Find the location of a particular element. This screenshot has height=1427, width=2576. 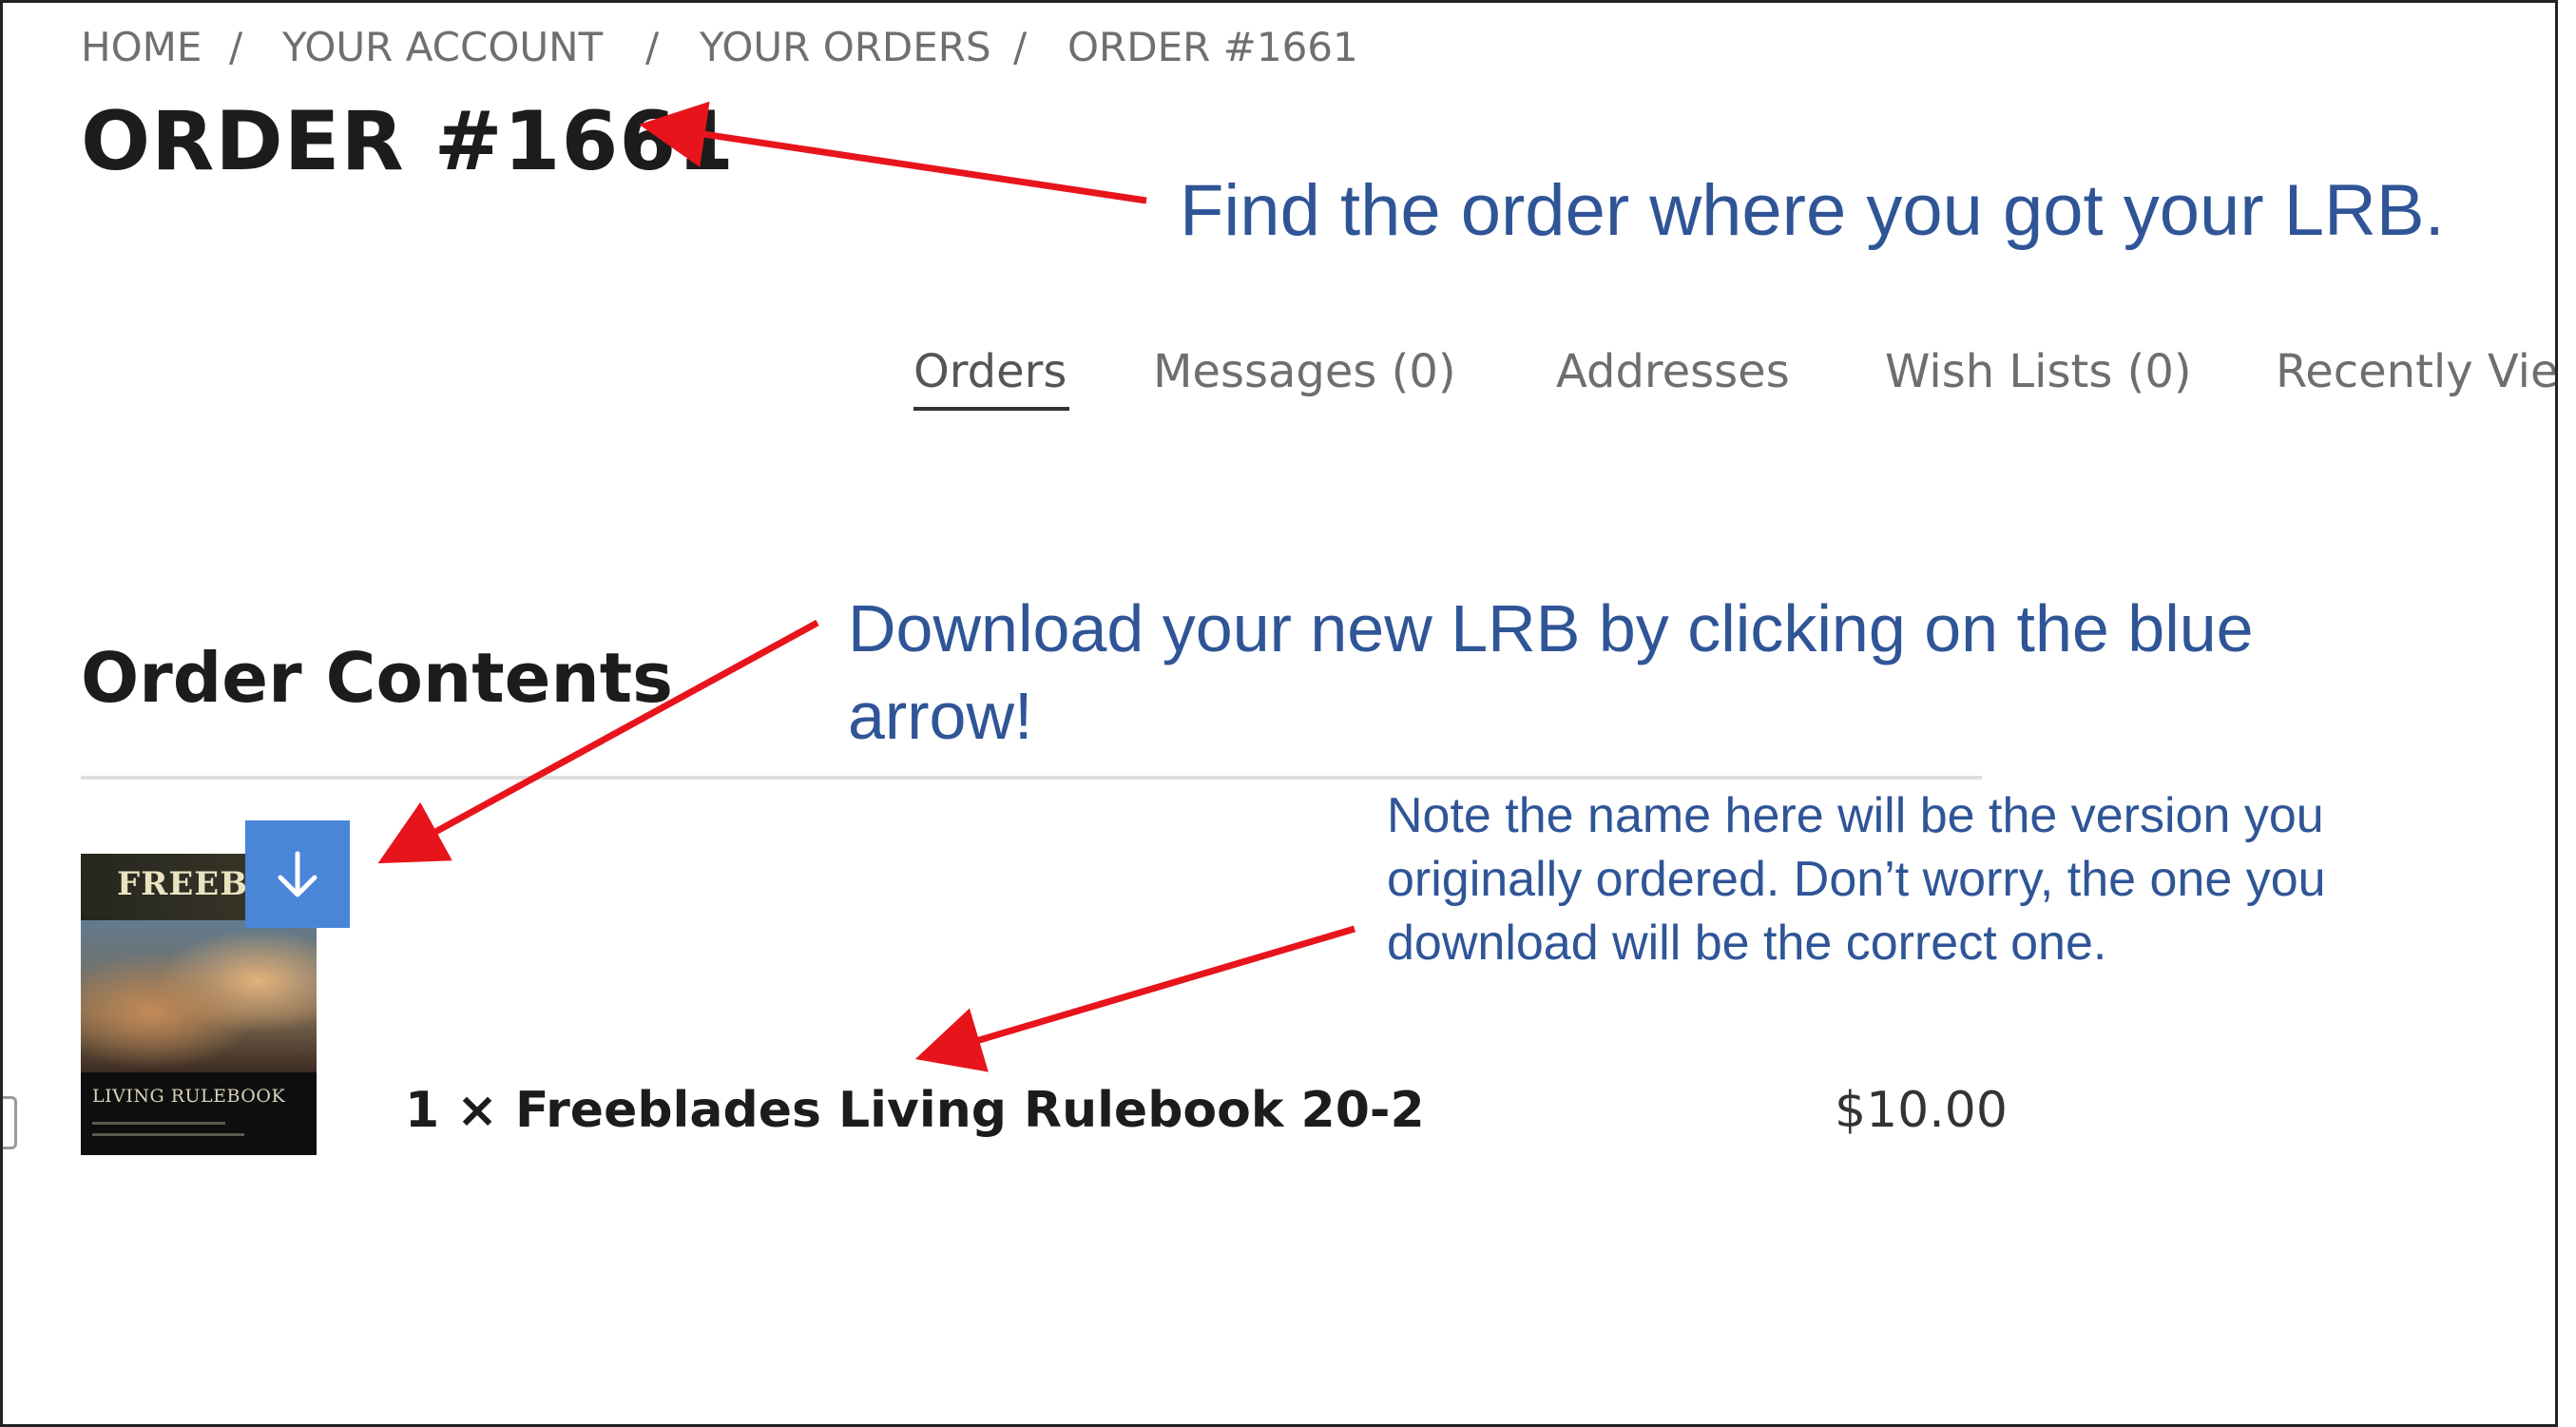

arrow-to-product-name is located at coordinates (1134, 998).